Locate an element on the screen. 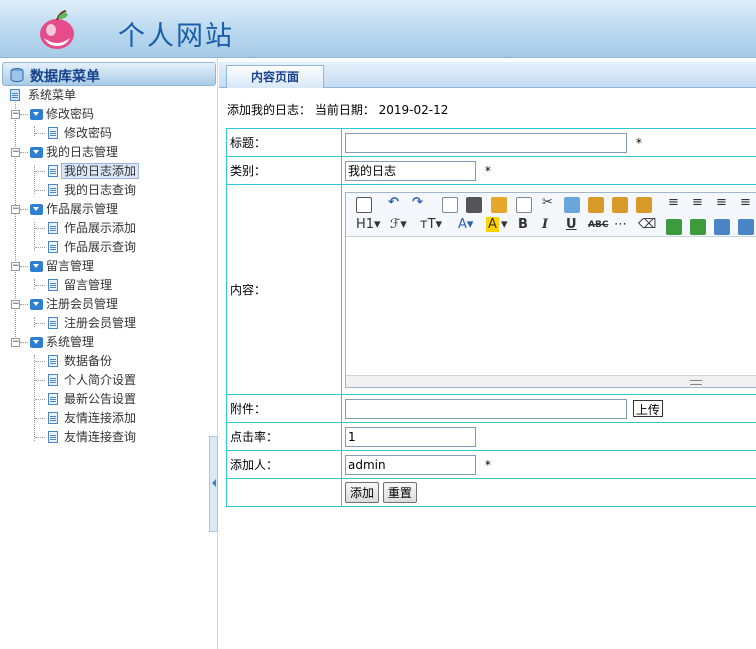  tree-item-backup: 数据备份 is located at coordinates (80, 361).